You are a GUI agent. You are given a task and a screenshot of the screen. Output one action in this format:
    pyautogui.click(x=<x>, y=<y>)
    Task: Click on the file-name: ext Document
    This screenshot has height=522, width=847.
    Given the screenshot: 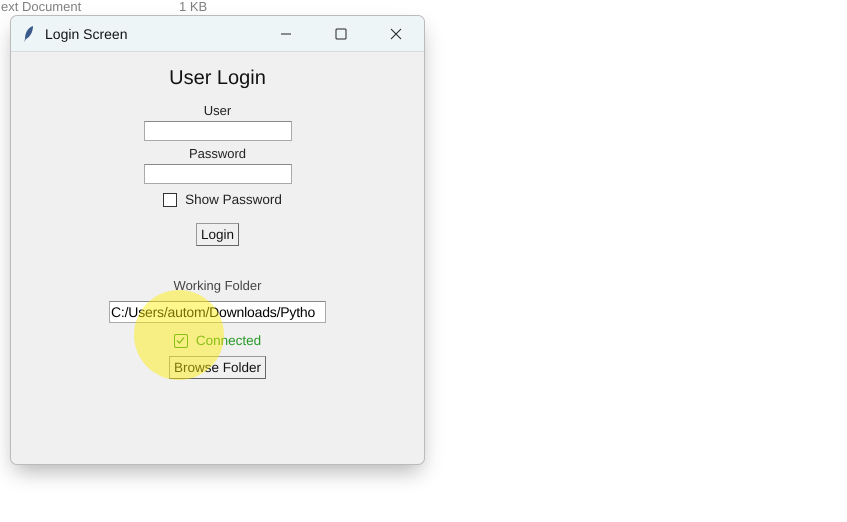 What is the action you would take?
    pyautogui.click(x=41, y=6)
    